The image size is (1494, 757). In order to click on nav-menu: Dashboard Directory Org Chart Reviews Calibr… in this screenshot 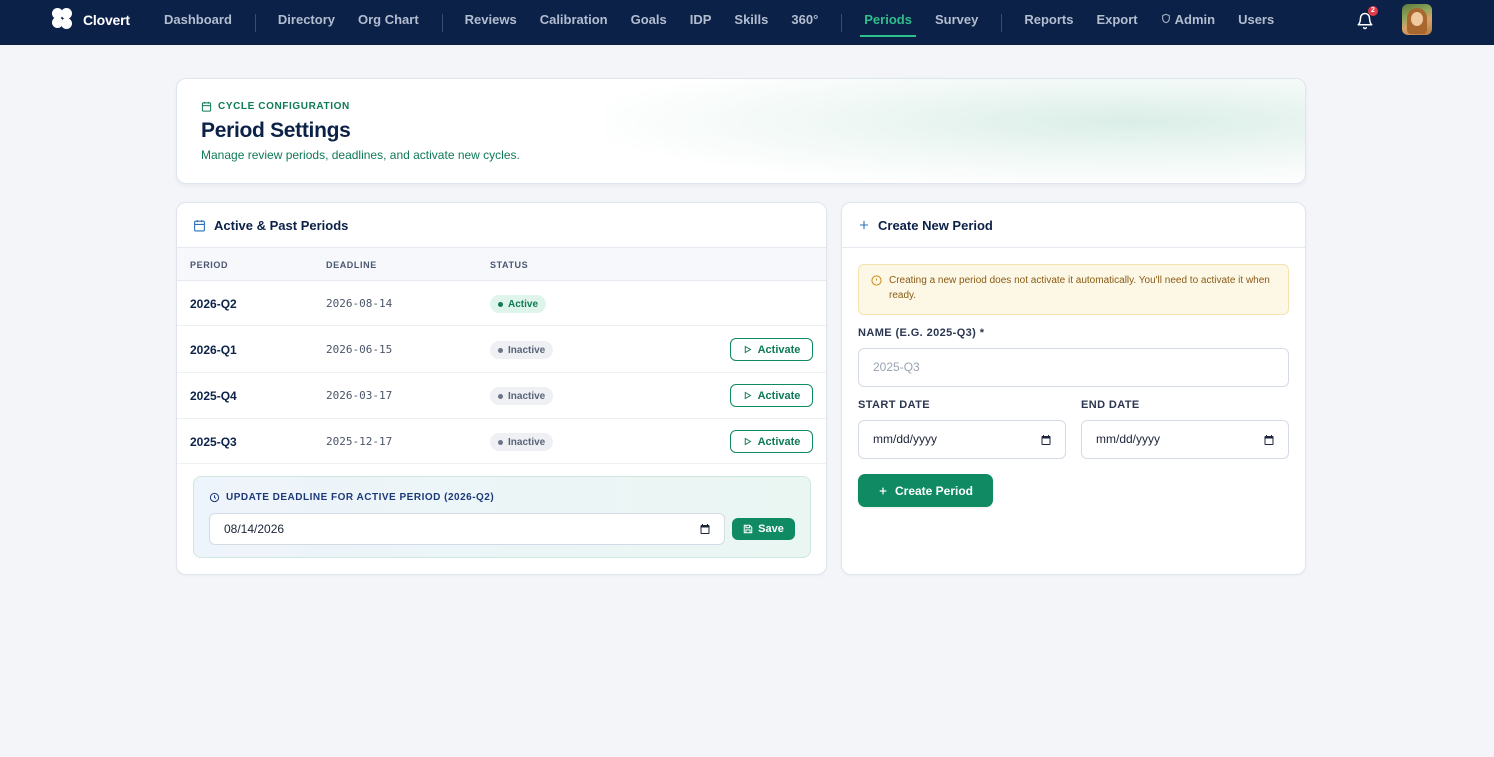, I will do `click(730, 22)`.